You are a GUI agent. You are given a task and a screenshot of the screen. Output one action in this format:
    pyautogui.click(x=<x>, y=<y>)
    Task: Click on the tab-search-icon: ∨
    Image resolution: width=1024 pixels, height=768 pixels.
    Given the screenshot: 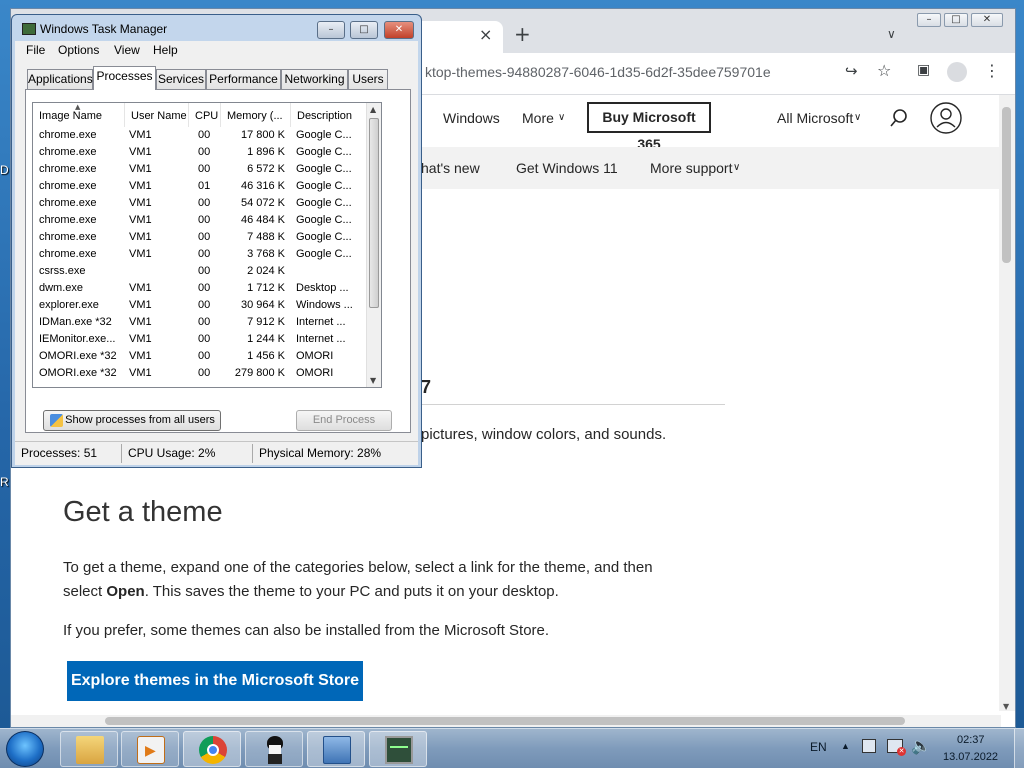 What is the action you would take?
    pyautogui.click(x=891, y=34)
    